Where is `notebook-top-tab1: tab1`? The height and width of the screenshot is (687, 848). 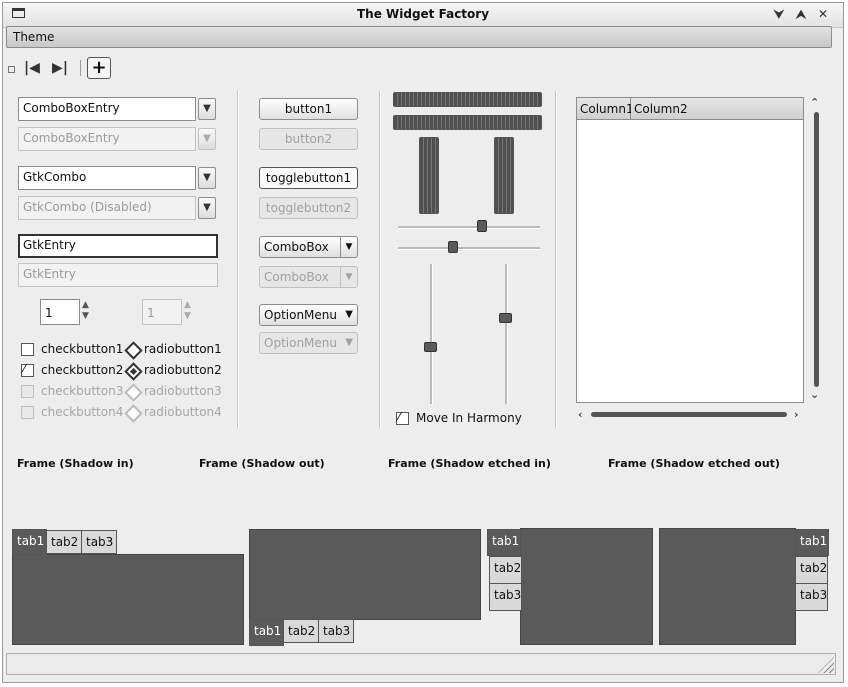 notebook-top-tab1: tab1 is located at coordinates (29, 542).